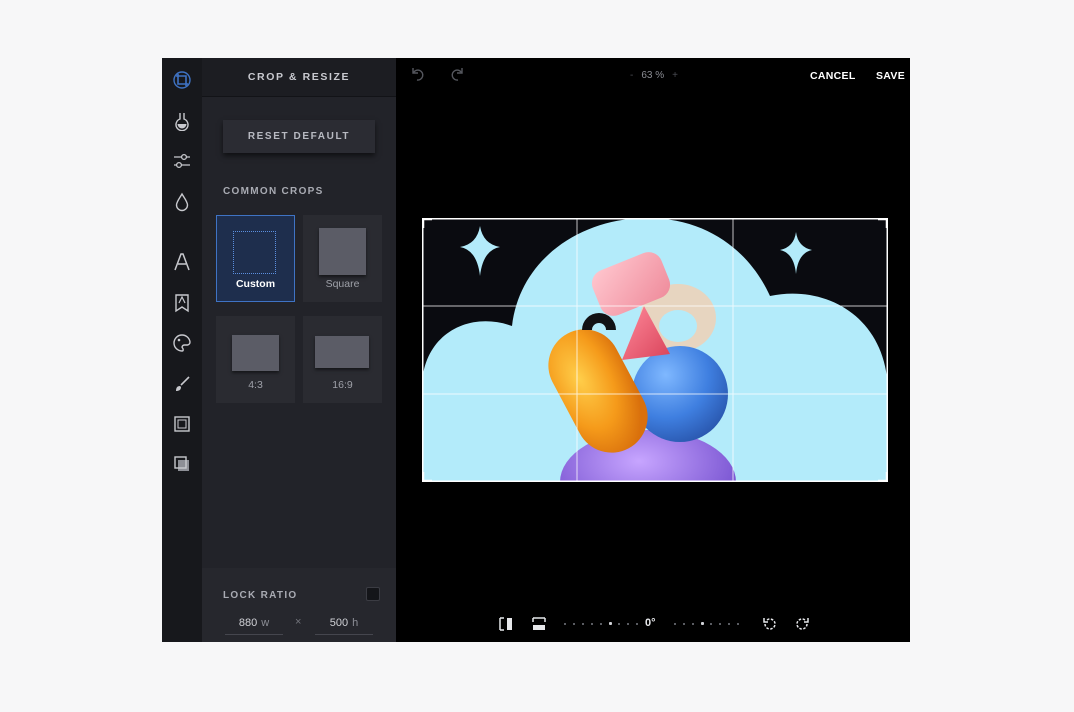  What do you see at coordinates (255, 284) in the screenshot?
I see `crop-label: Custom` at bounding box center [255, 284].